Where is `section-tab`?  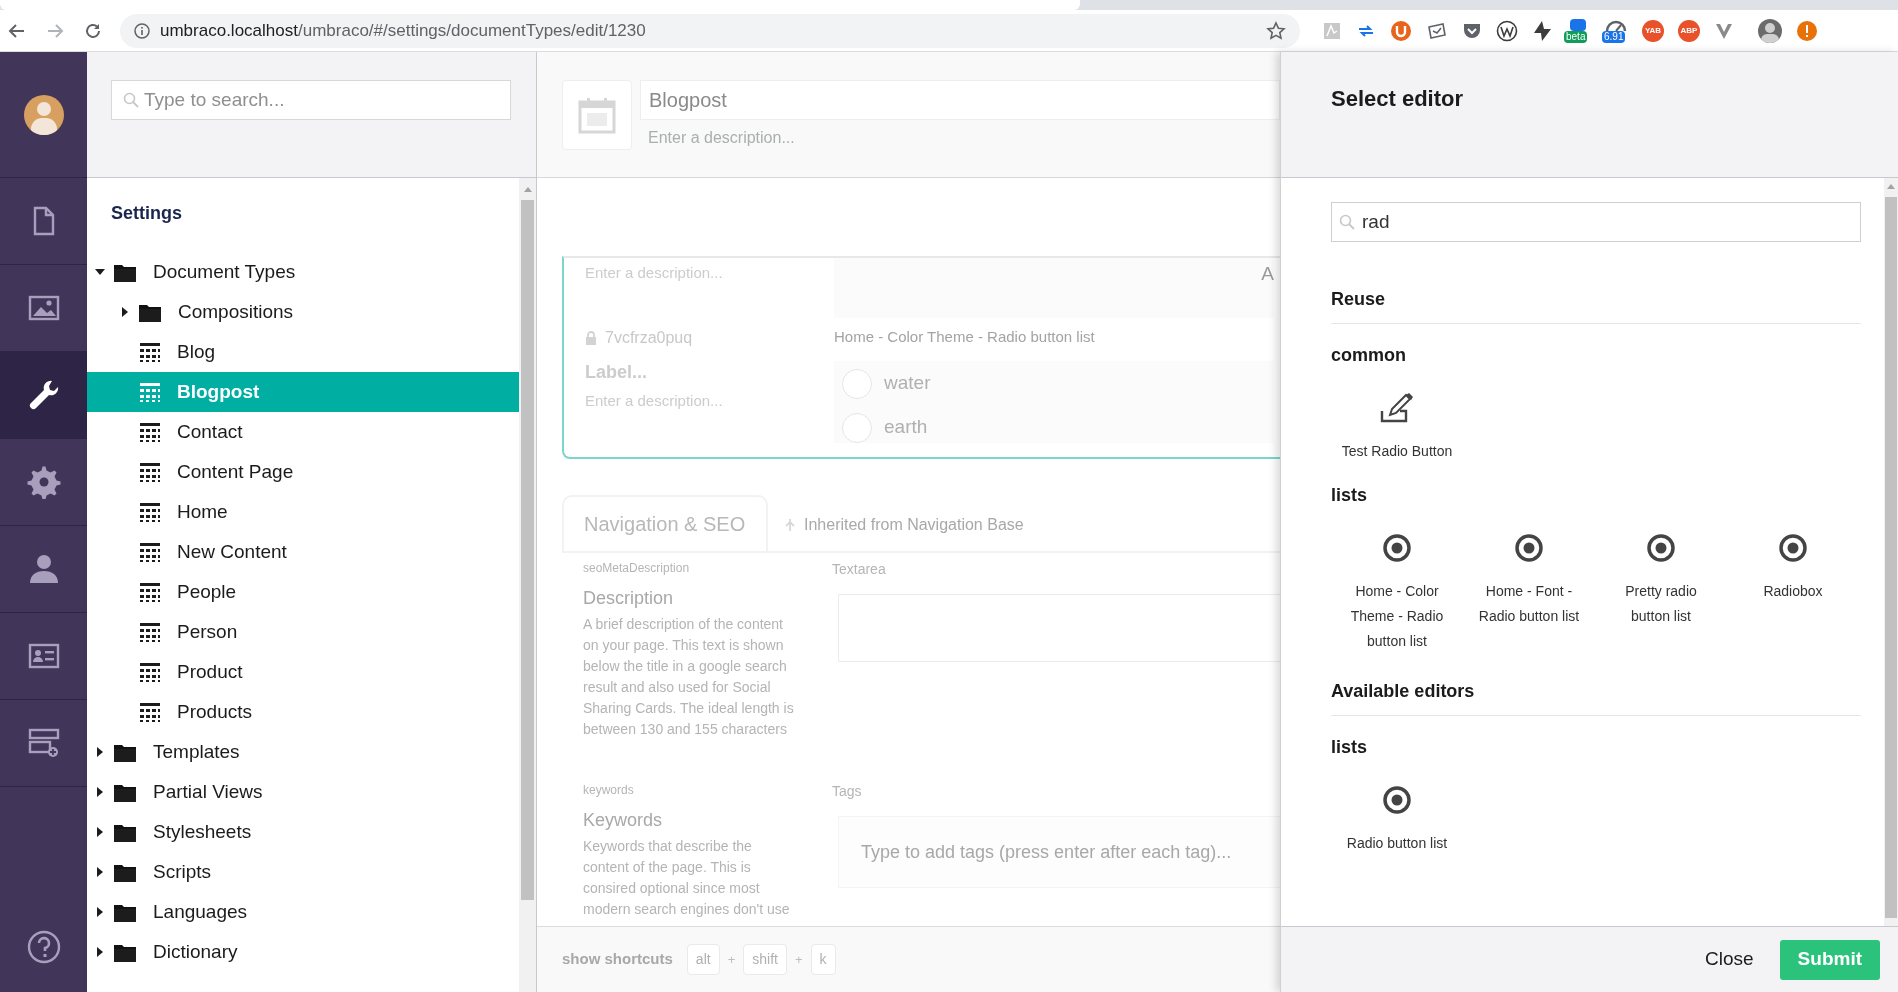
section-tab is located at coordinates (43, 395).